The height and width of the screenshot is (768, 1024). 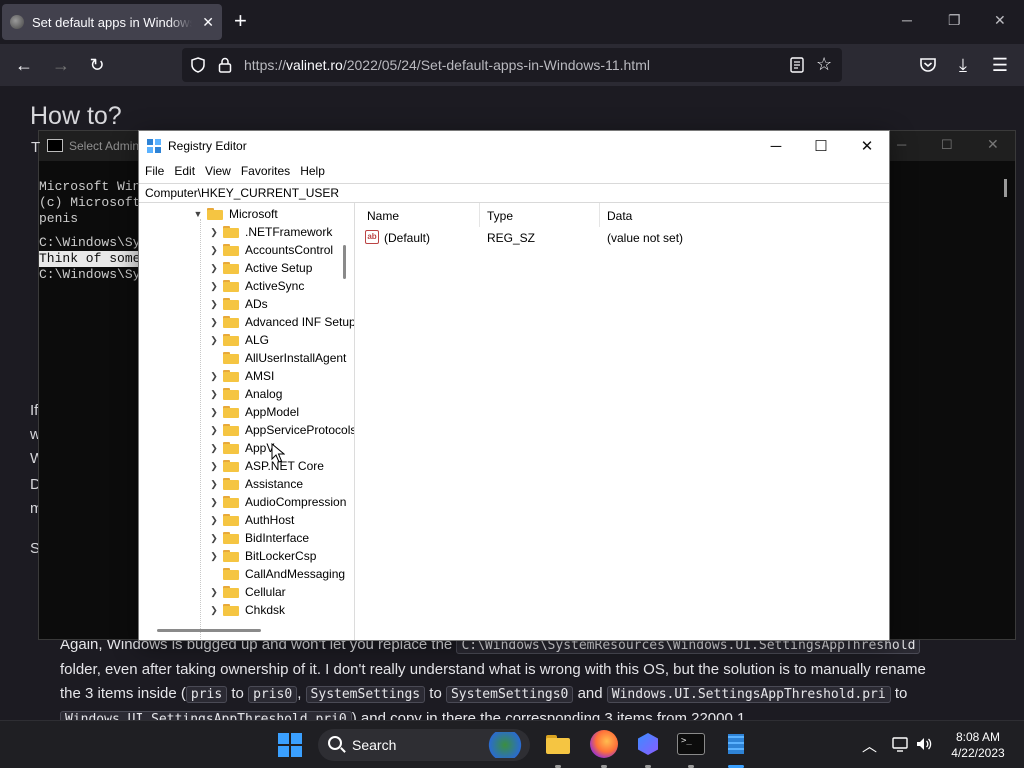 I want to click on back-arrow-icon: ←, so click(x=24, y=65).